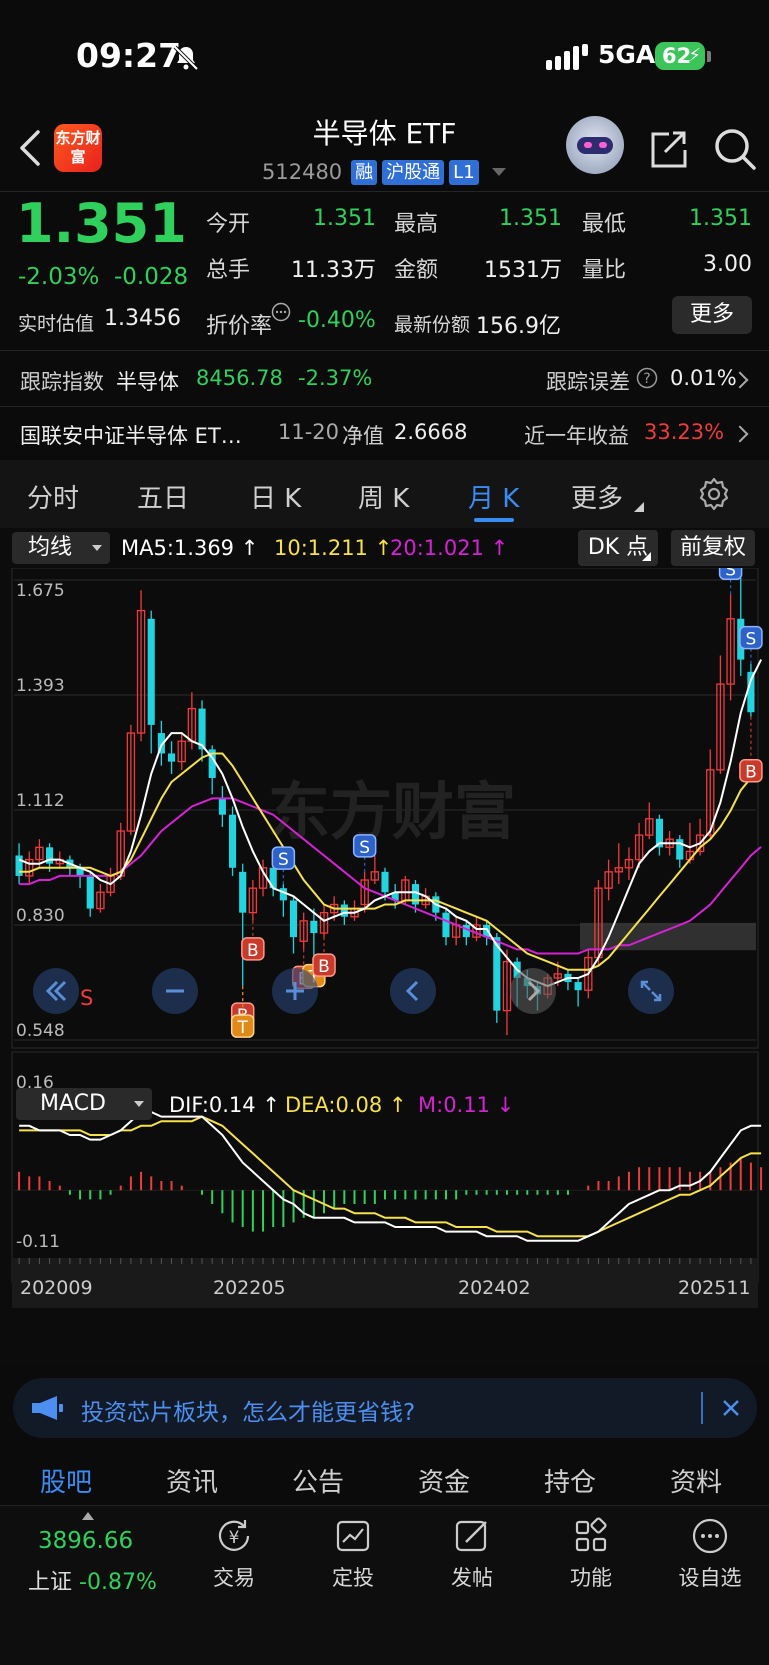 The image size is (769, 1665). I want to click on tab-more: 更多, so click(597, 496).